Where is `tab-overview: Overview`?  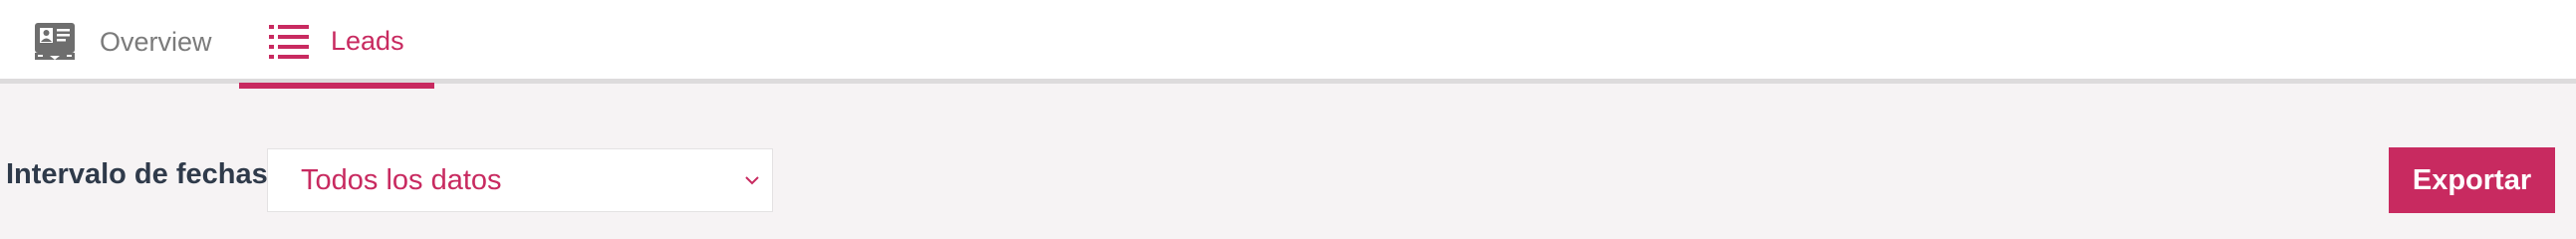 tab-overview: Overview is located at coordinates (123, 42).